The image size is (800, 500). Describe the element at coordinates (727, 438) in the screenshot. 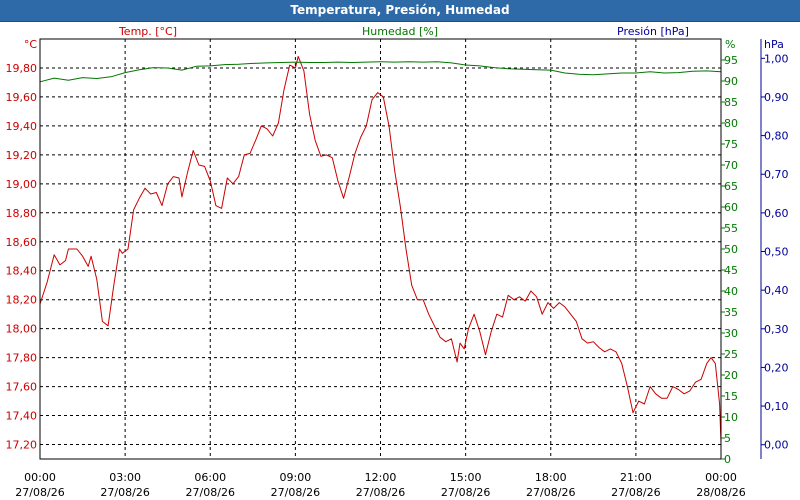

I see `hum-tick-label: 5` at that location.